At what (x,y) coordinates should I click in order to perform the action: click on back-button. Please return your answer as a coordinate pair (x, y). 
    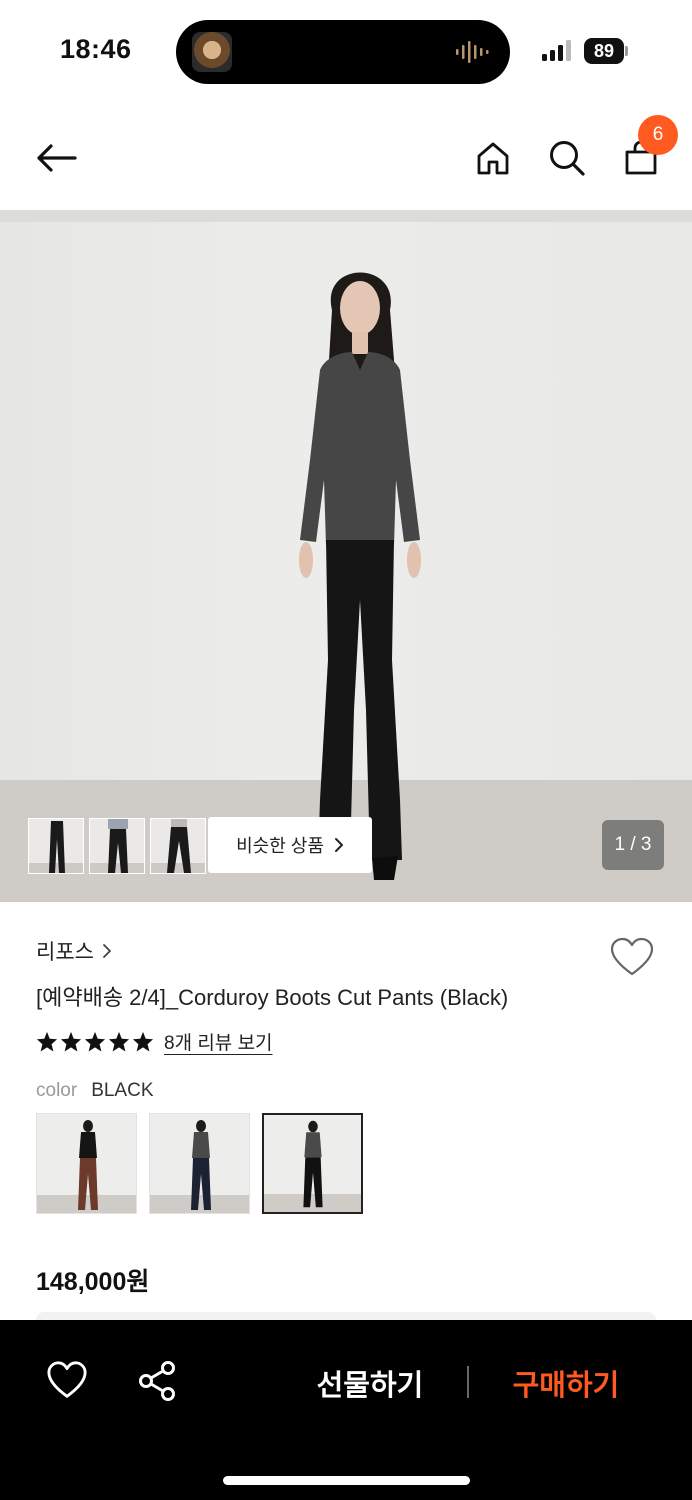
    Looking at the image, I should click on (56, 158).